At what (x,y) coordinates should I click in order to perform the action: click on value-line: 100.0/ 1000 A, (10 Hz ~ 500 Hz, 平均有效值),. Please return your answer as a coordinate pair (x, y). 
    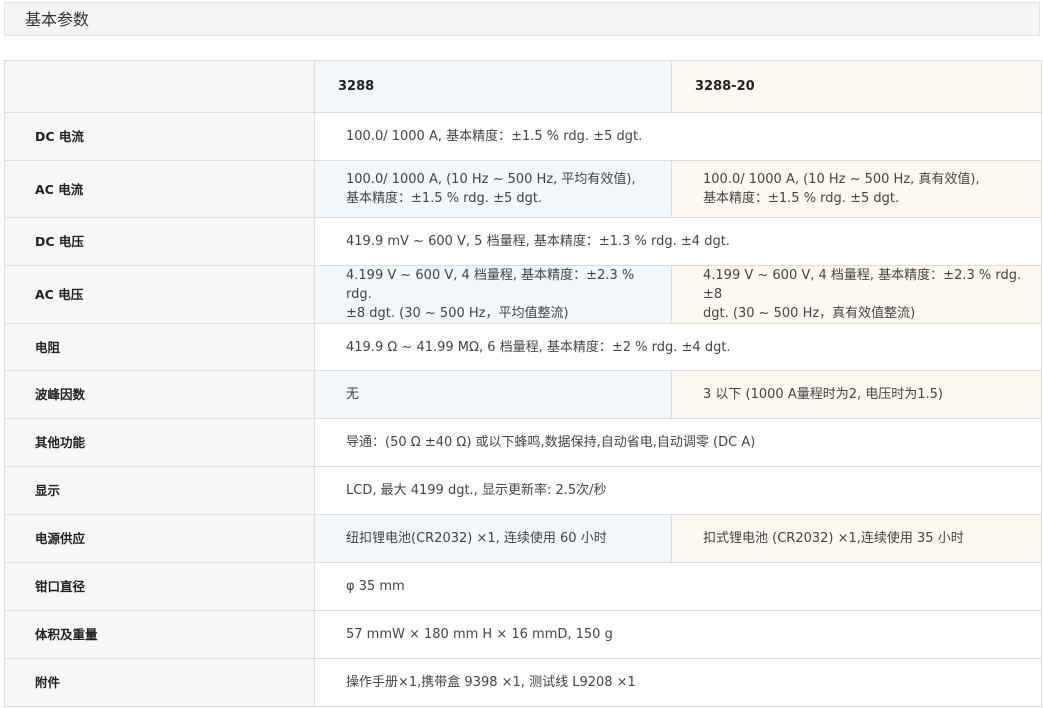
    Looking at the image, I should click on (491, 179).